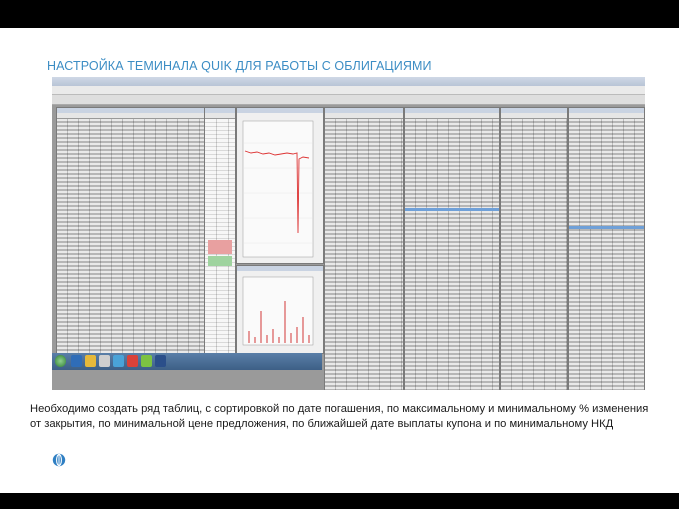 The width and height of the screenshot is (679, 509). I want to click on price-chart-panel, so click(280, 185).